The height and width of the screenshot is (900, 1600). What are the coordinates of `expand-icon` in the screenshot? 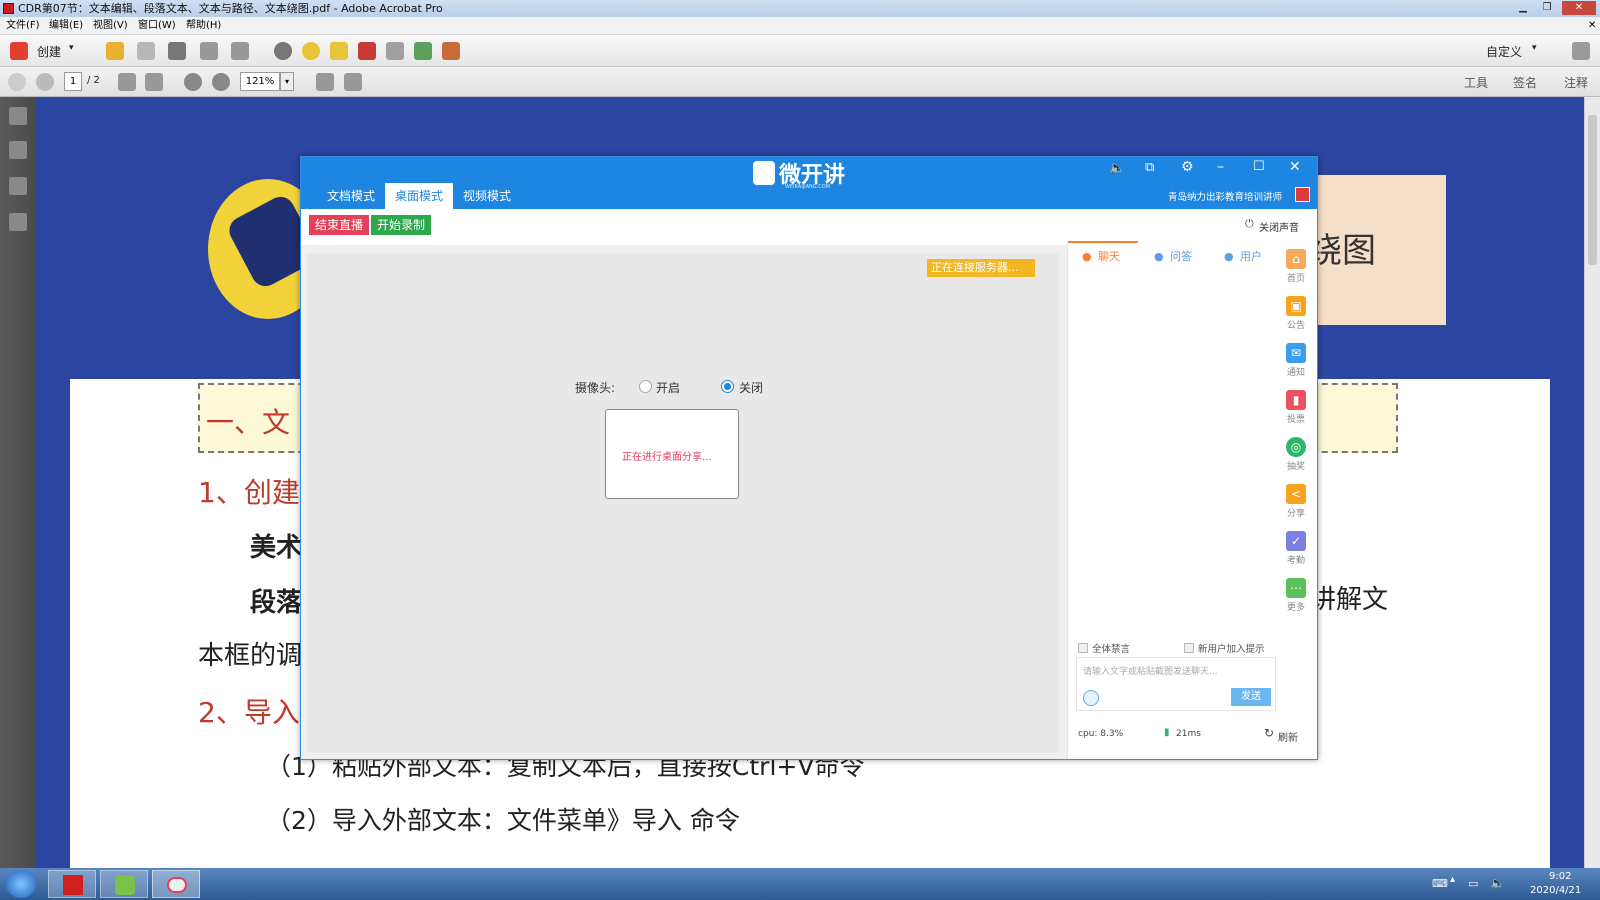 It's located at (1581, 51).